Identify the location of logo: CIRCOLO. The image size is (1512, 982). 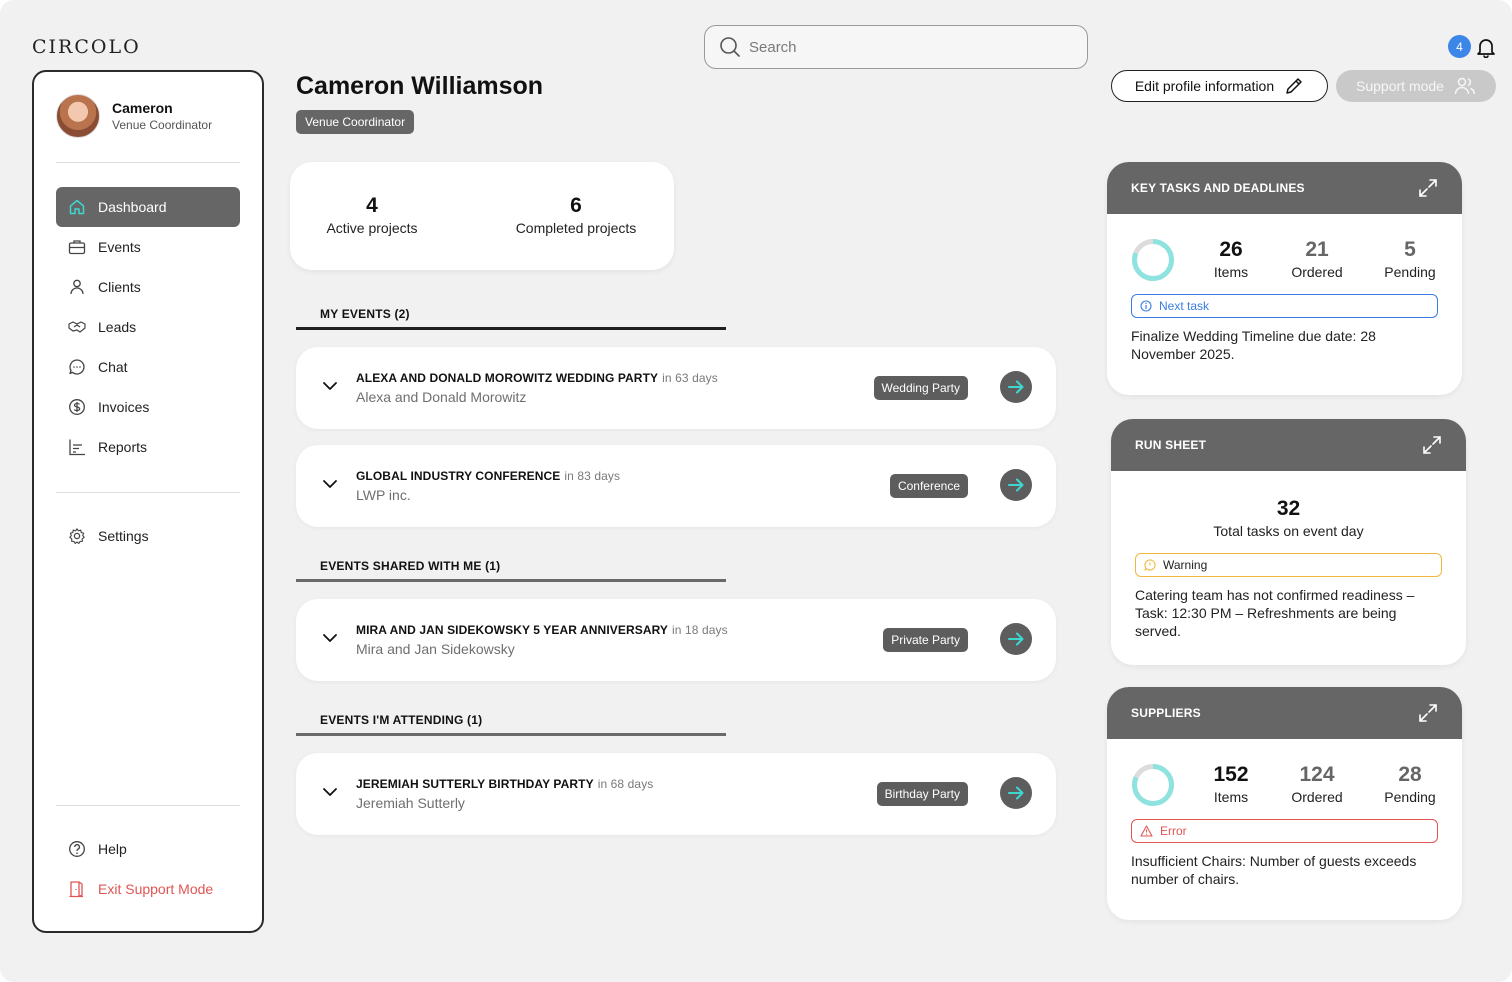
(86, 47).